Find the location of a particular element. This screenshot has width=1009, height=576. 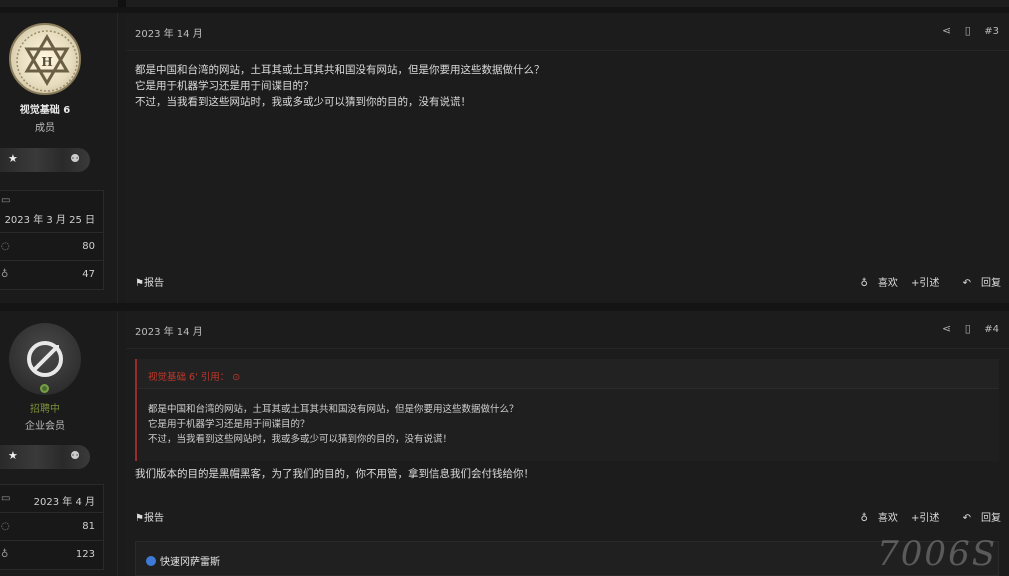

user-dot-icon is located at coordinates (151, 561).